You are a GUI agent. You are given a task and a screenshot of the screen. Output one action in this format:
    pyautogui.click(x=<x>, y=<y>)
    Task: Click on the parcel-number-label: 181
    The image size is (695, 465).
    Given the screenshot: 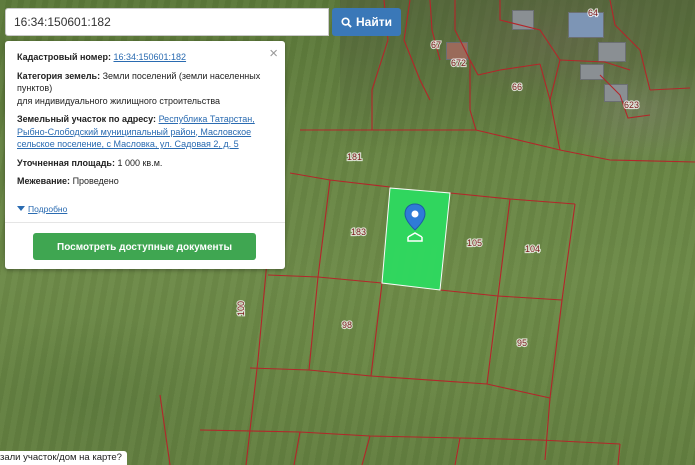 What is the action you would take?
    pyautogui.click(x=354, y=157)
    